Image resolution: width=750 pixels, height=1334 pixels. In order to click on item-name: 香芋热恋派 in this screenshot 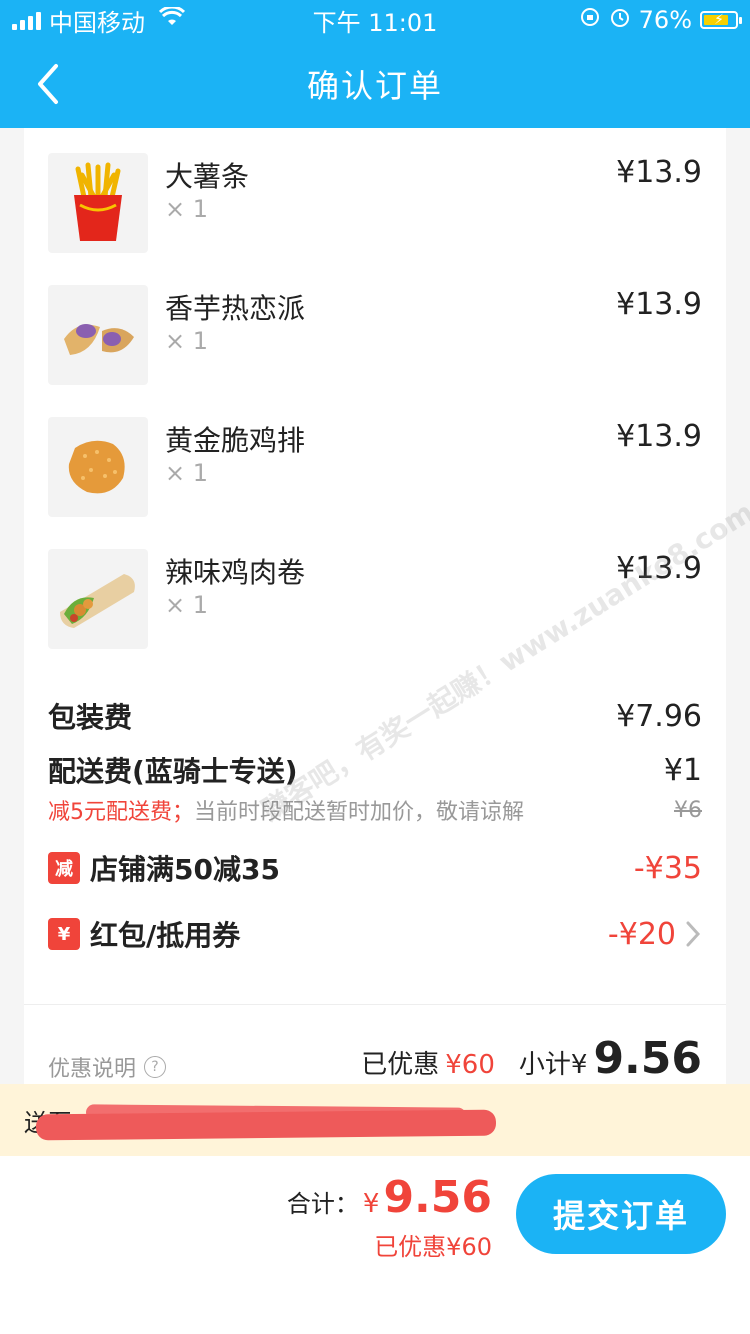, I will do `click(235, 308)`.